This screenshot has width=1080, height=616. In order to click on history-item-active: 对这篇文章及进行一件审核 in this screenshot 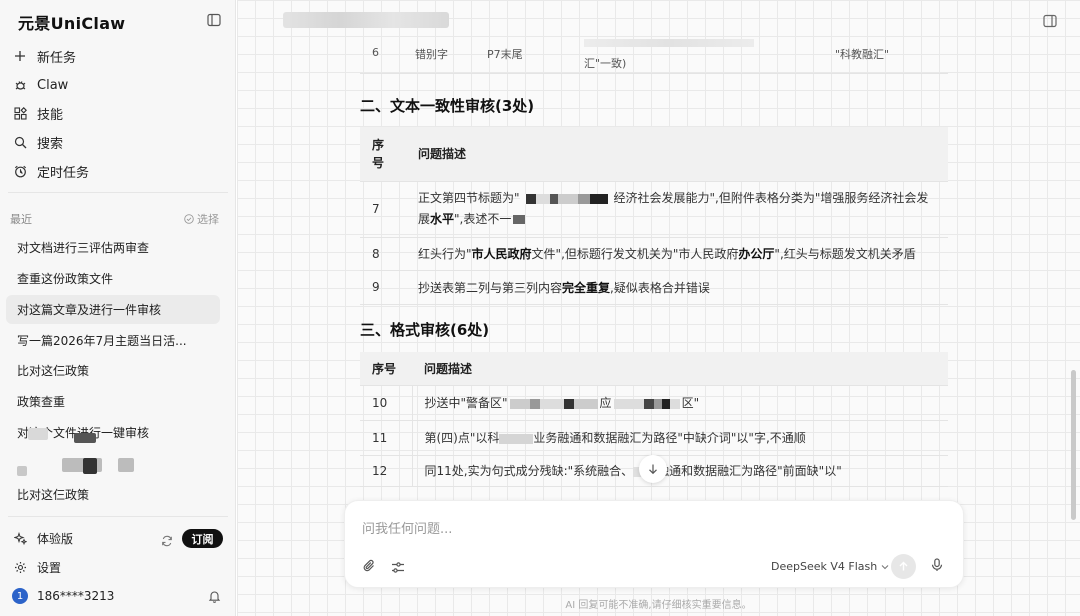, I will do `click(113, 309)`.